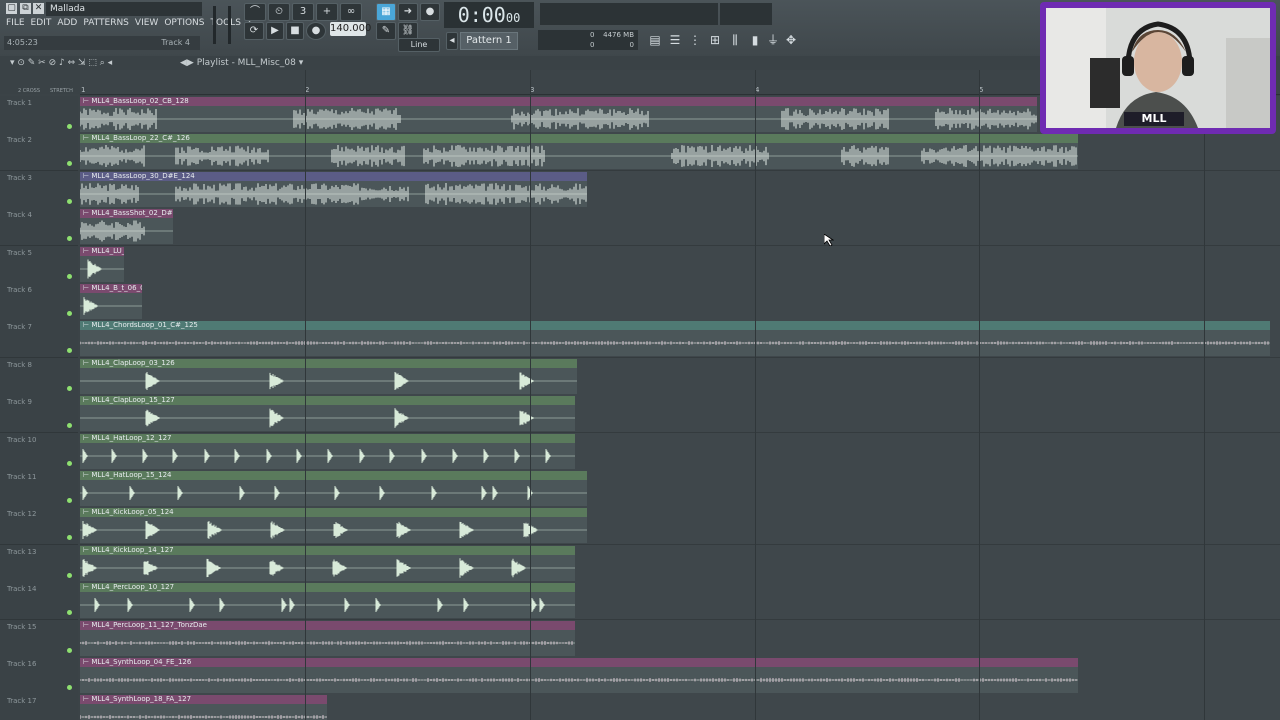 The height and width of the screenshot is (720, 1280). Describe the element at coordinates (275, 31) in the screenshot. I see `play-button: ▶` at that location.